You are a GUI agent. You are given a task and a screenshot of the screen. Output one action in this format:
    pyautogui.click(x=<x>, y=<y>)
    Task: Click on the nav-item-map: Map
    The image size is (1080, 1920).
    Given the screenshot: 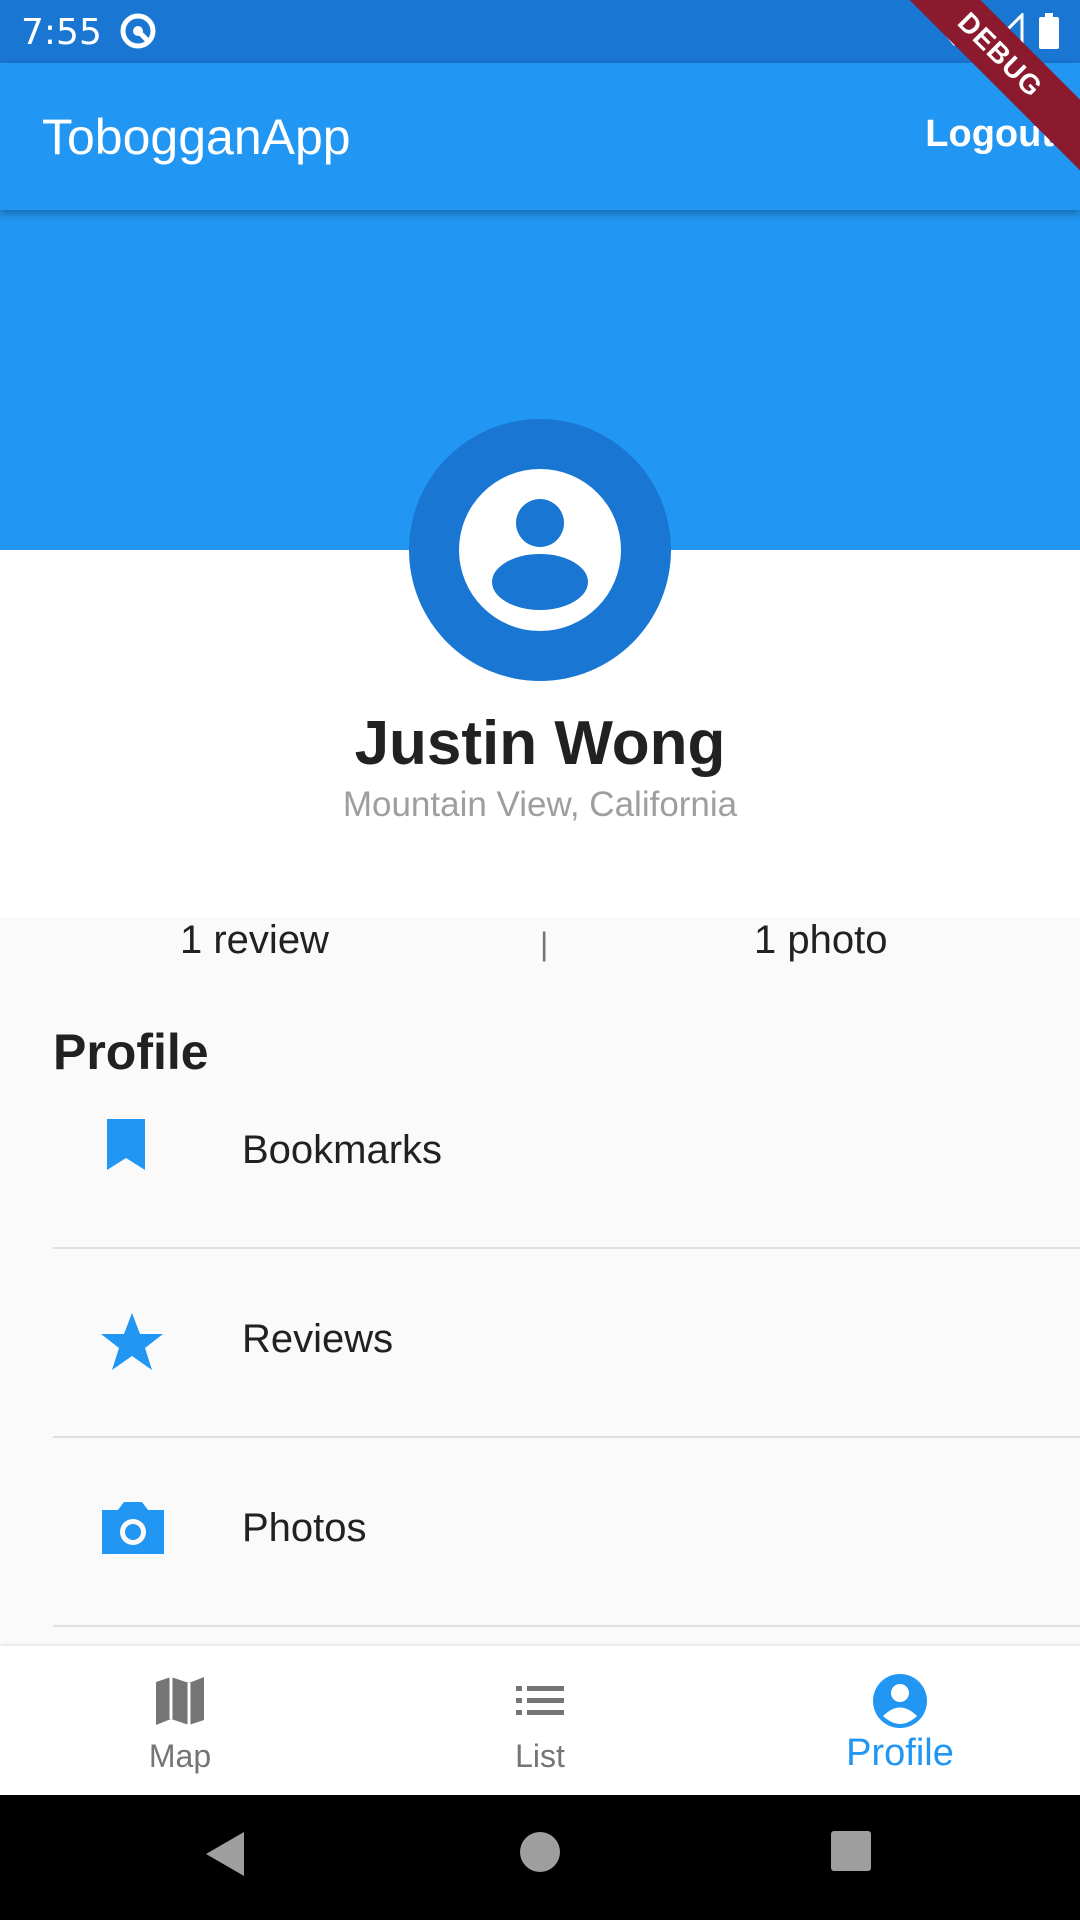 What is the action you would take?
    pyautogui.click(x=180, y=1720)
    